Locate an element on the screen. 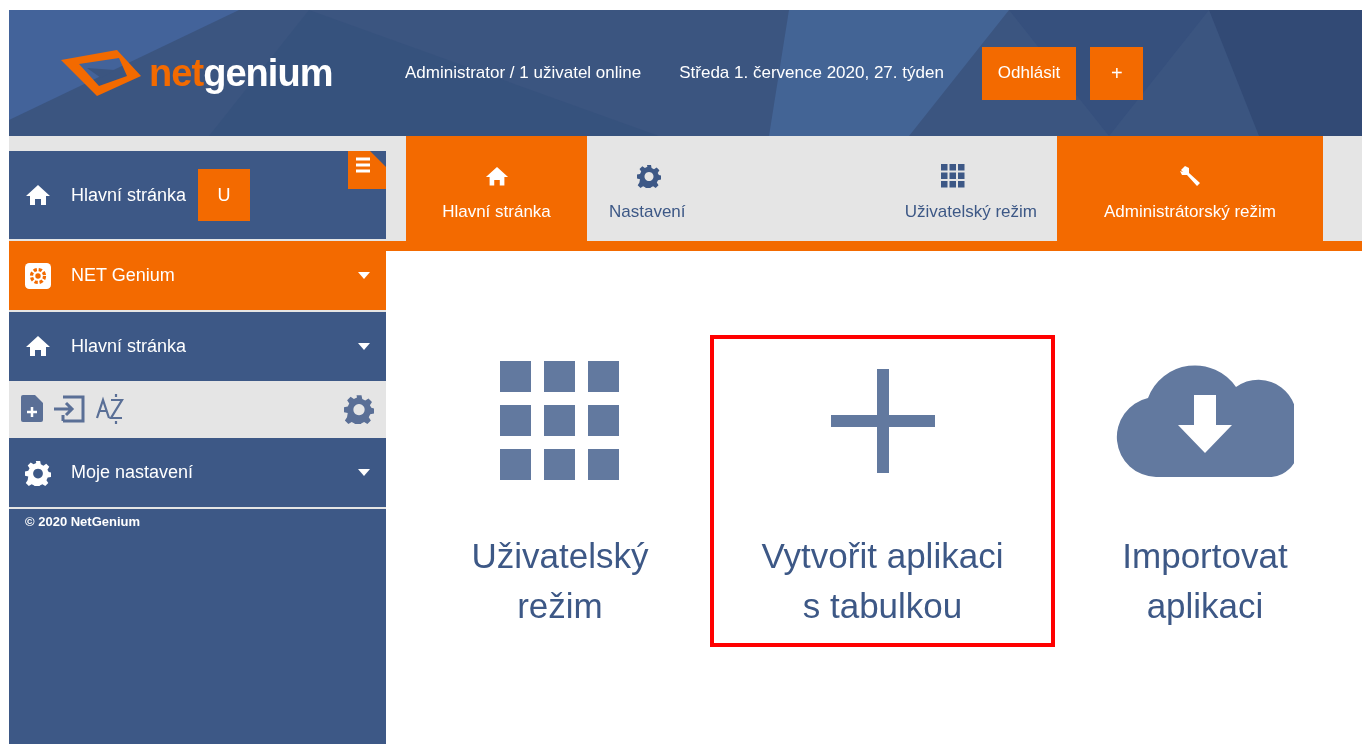 This screenshot has width=1362, height=744. copyright-text: © 2020 NetGenium is located at coordinates (83, 521).